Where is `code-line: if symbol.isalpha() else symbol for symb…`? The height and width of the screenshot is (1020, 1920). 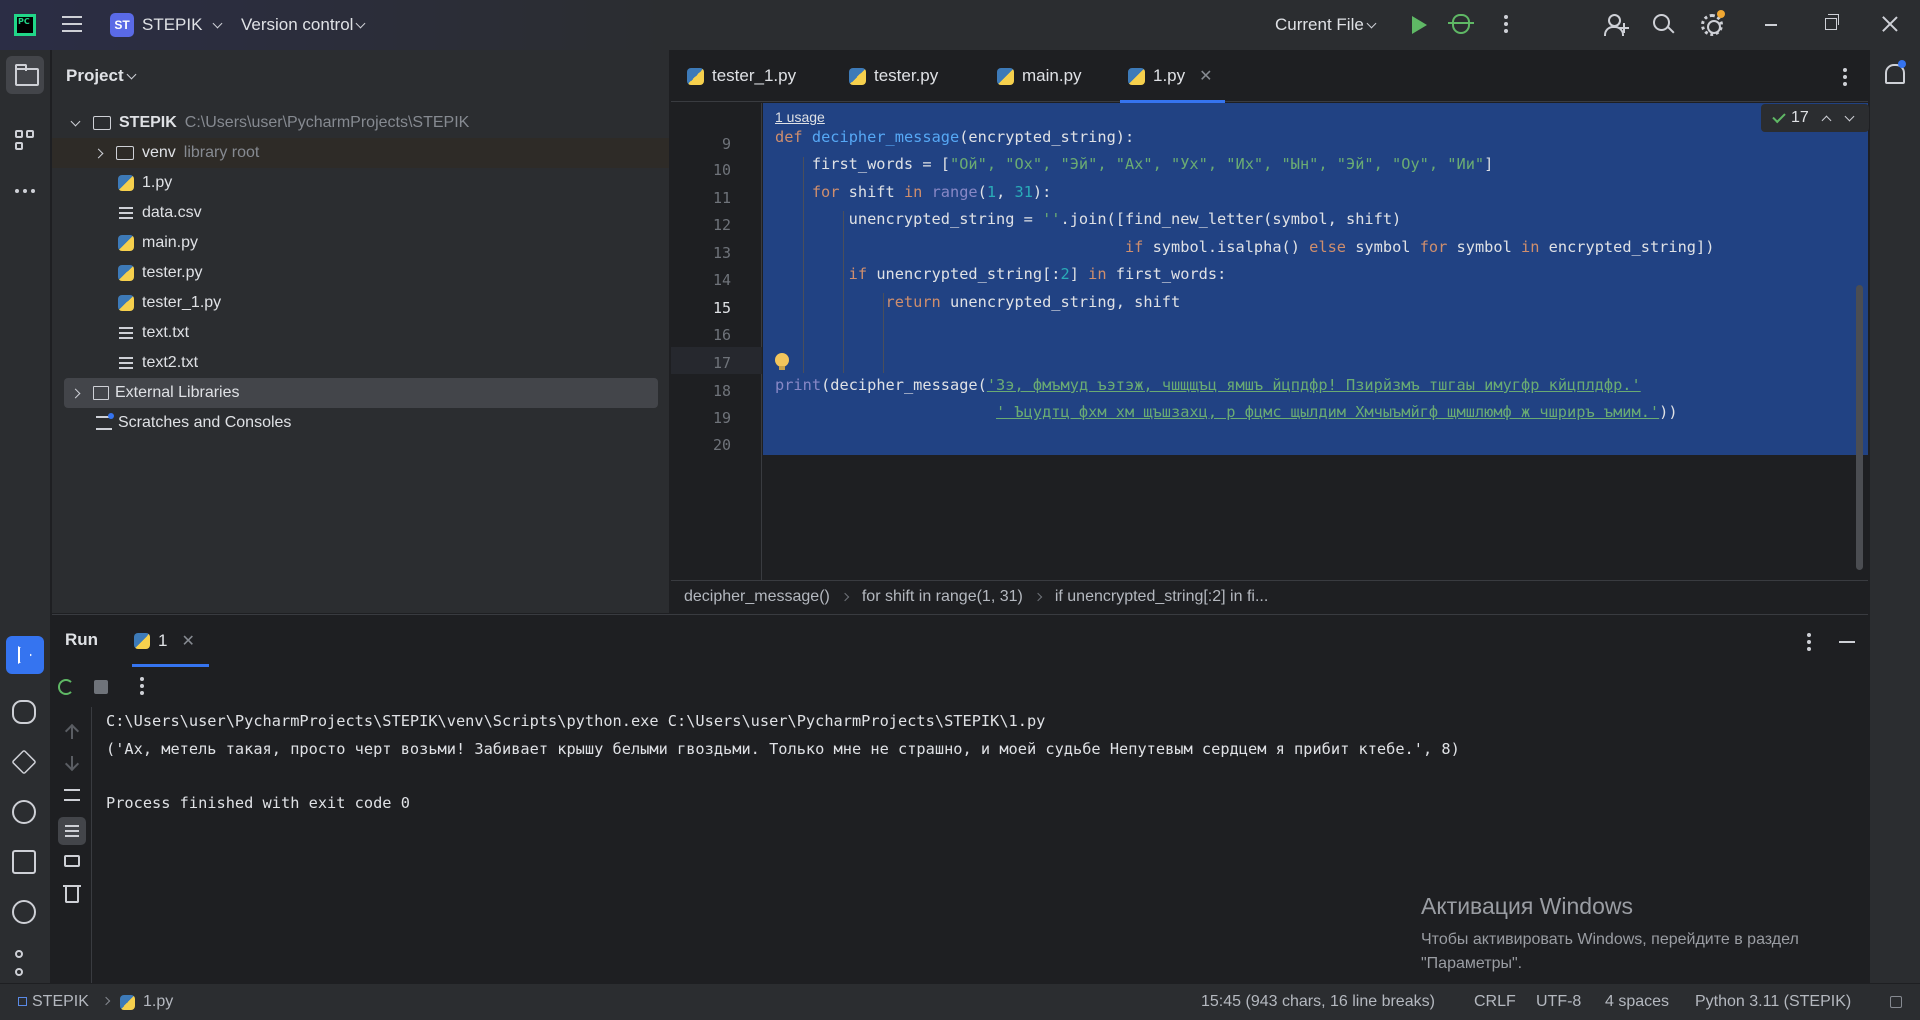
code-line: if symbol.isalpha() else symbol for symb… is located at coordinates (1245, 247).